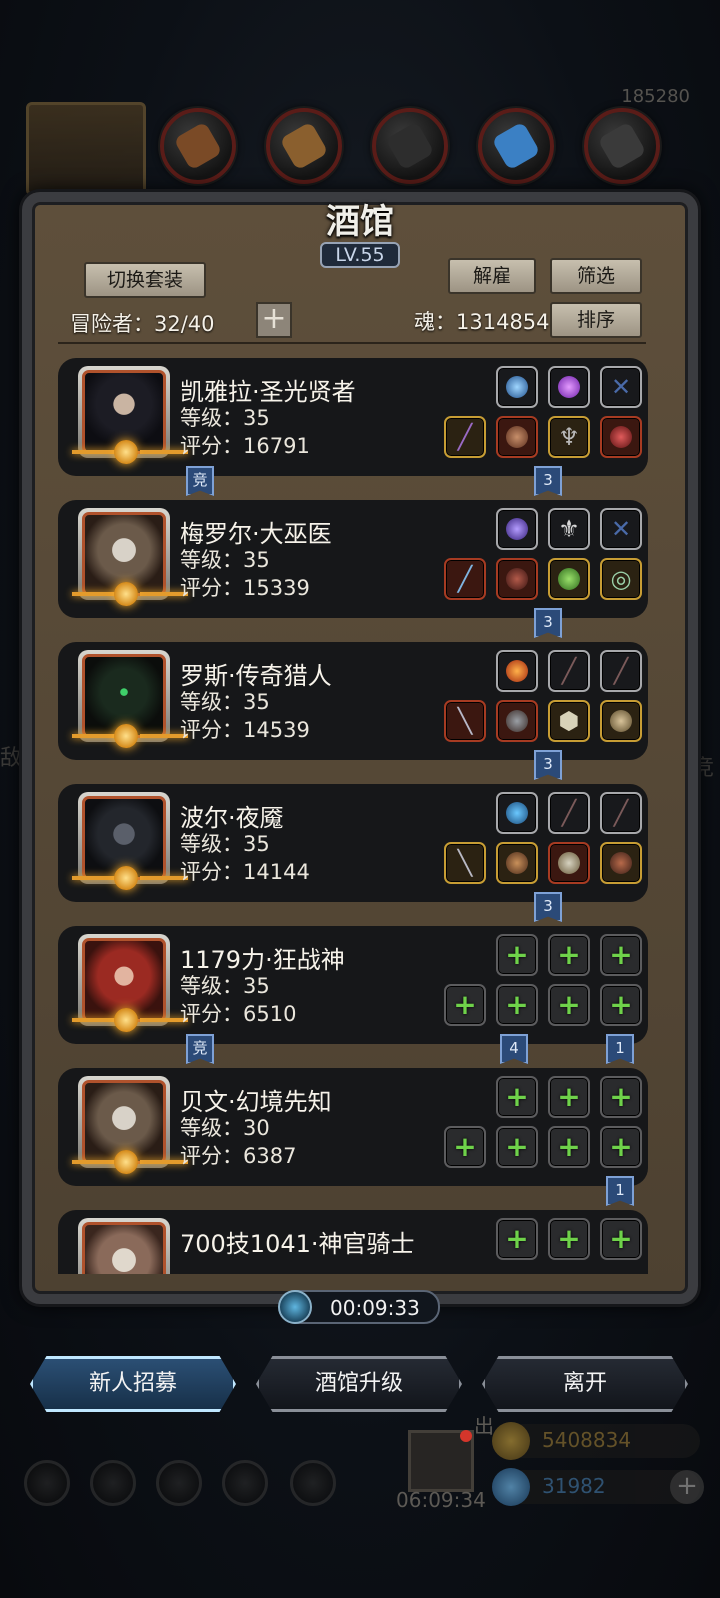  I want to click on upgrade-tavern-button: 酒馆升级, so click(359, 1384).